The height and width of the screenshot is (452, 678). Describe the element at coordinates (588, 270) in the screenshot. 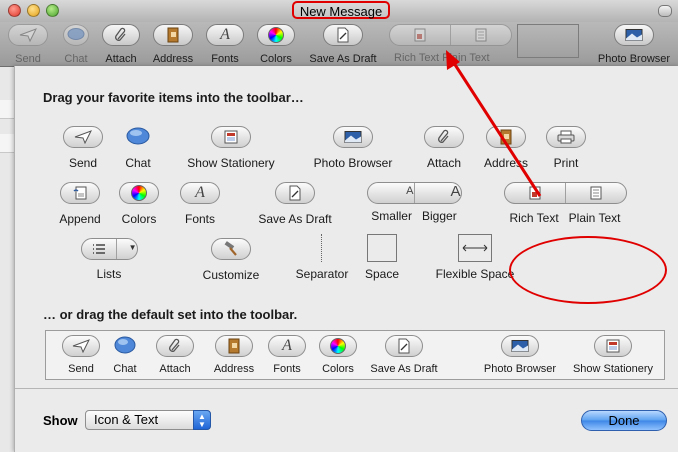

I see `annotation-circle` at that location.